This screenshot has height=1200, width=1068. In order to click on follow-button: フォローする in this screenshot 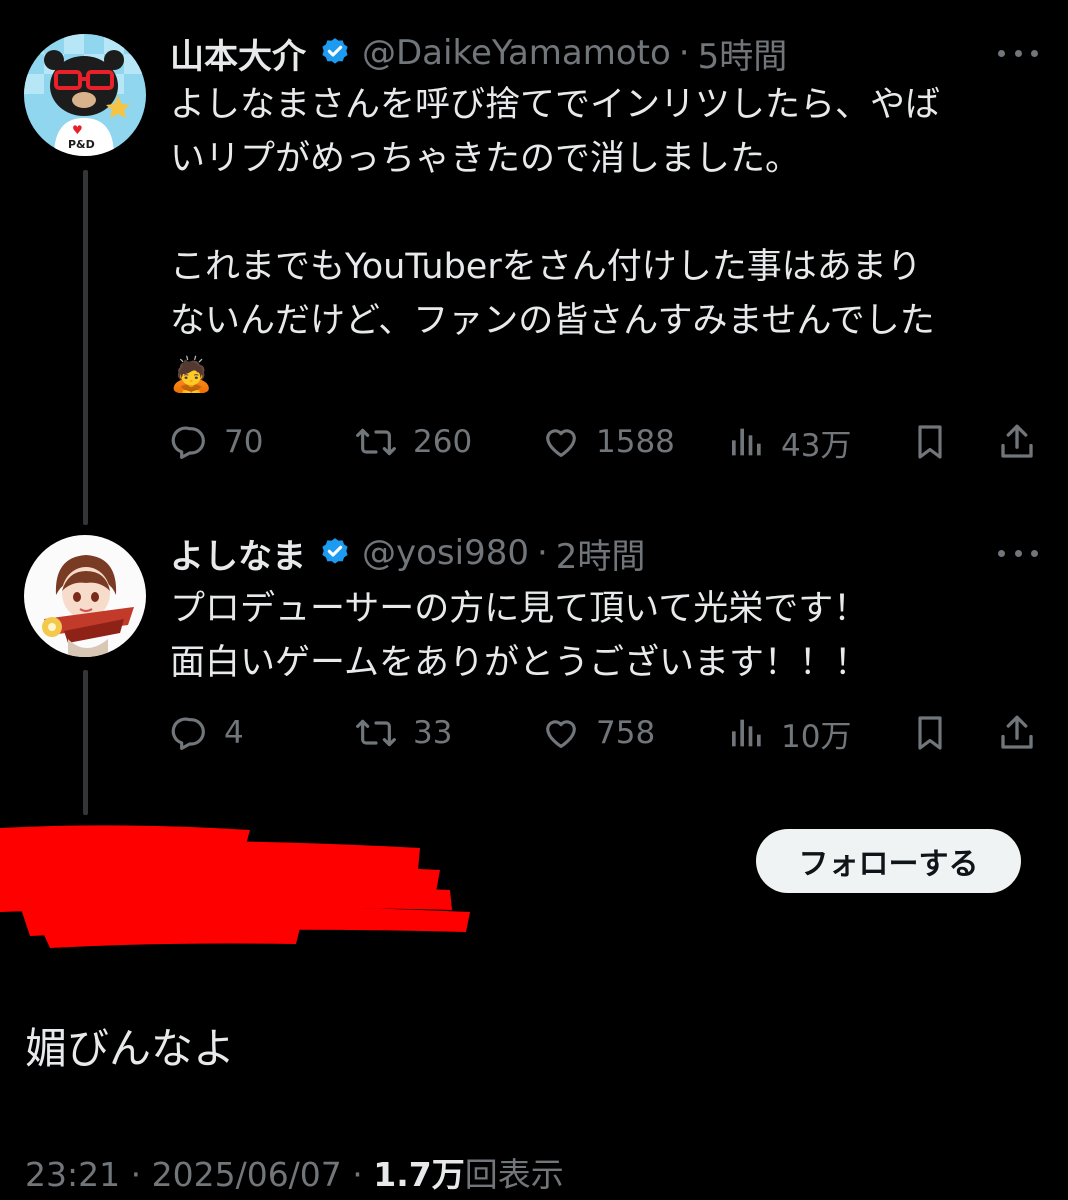, I will do `click(888, 861)`.